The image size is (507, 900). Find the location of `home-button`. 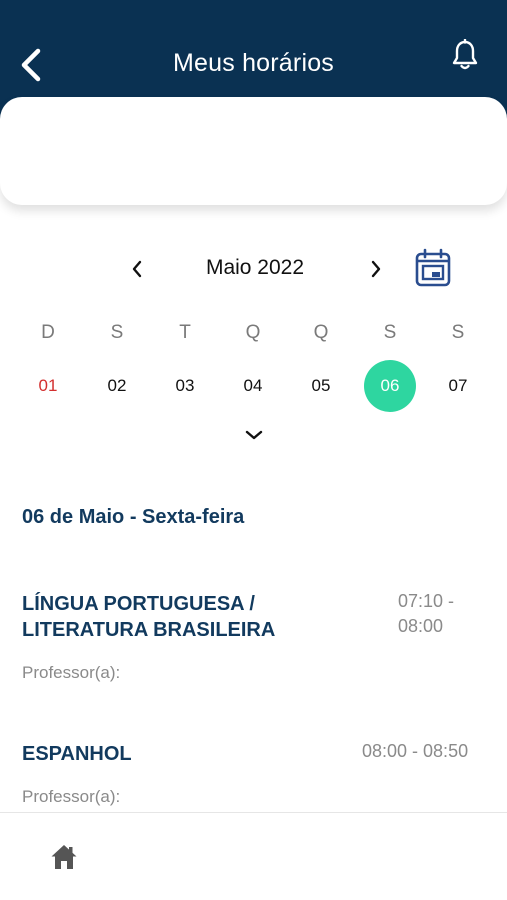

home-button is located at coordinates (66, 859).